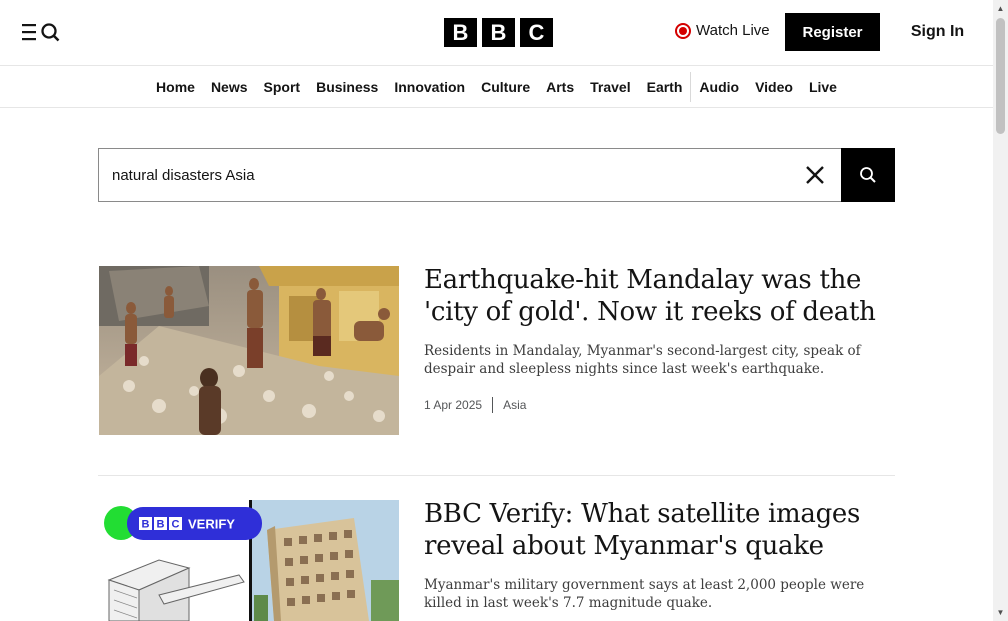 Image resolution: width=1008 pixels, height=621 pixels. I want to click on nav-item-earth: Earth, so click(665, 87).